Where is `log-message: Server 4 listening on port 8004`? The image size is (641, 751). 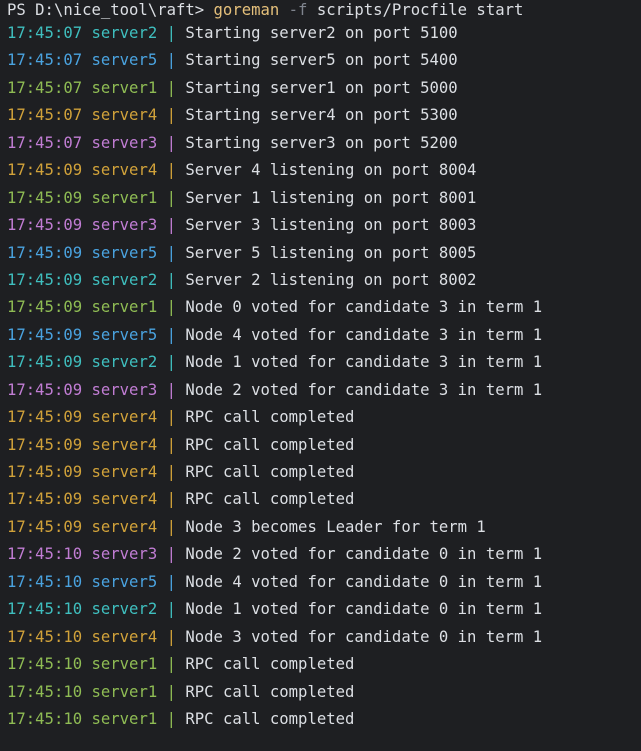 log-message: Server 4 listening on port 8004 is located at coordinates (331, 170).